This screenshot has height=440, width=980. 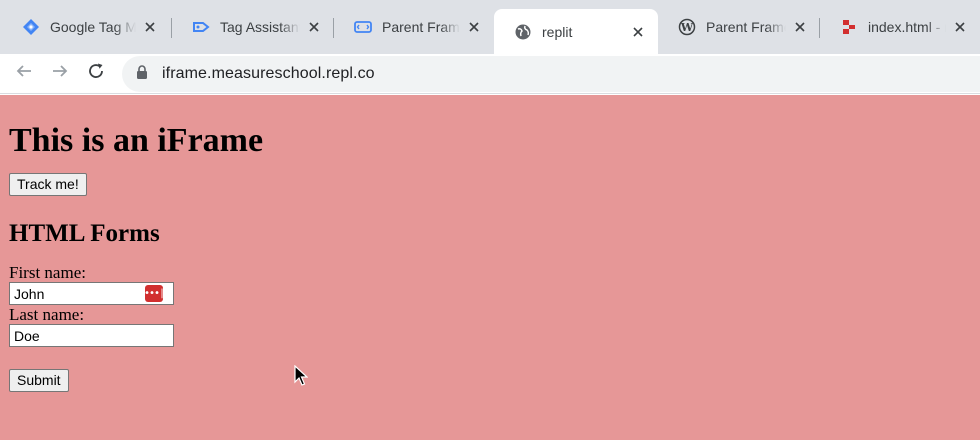 What do you see at coordinates (47, 314) in the screenshot?
I see `last-name-label: Last name:` at bounding box center [47, 314].